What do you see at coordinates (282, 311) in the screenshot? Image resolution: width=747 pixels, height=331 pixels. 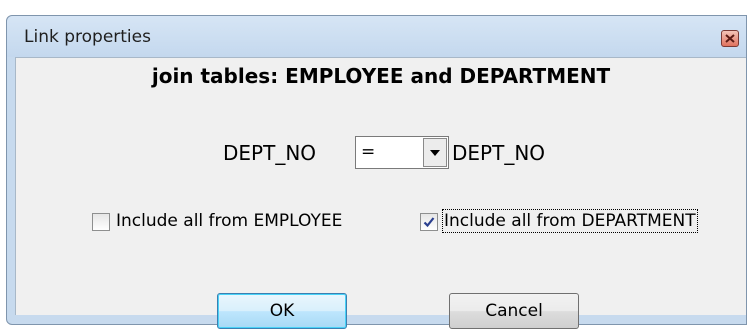 I see `ok-button: OK` at bounding box center [282, 311].